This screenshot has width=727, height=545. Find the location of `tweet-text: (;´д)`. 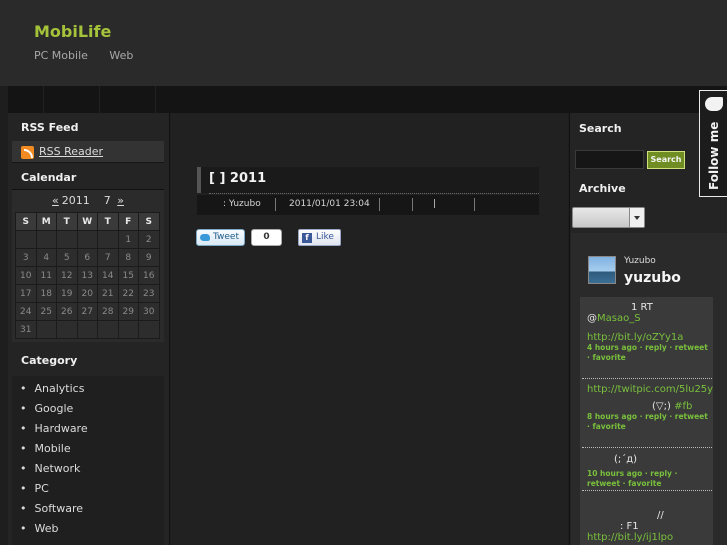

tweet-text: (;´д) is located at coordinates (626, 459).